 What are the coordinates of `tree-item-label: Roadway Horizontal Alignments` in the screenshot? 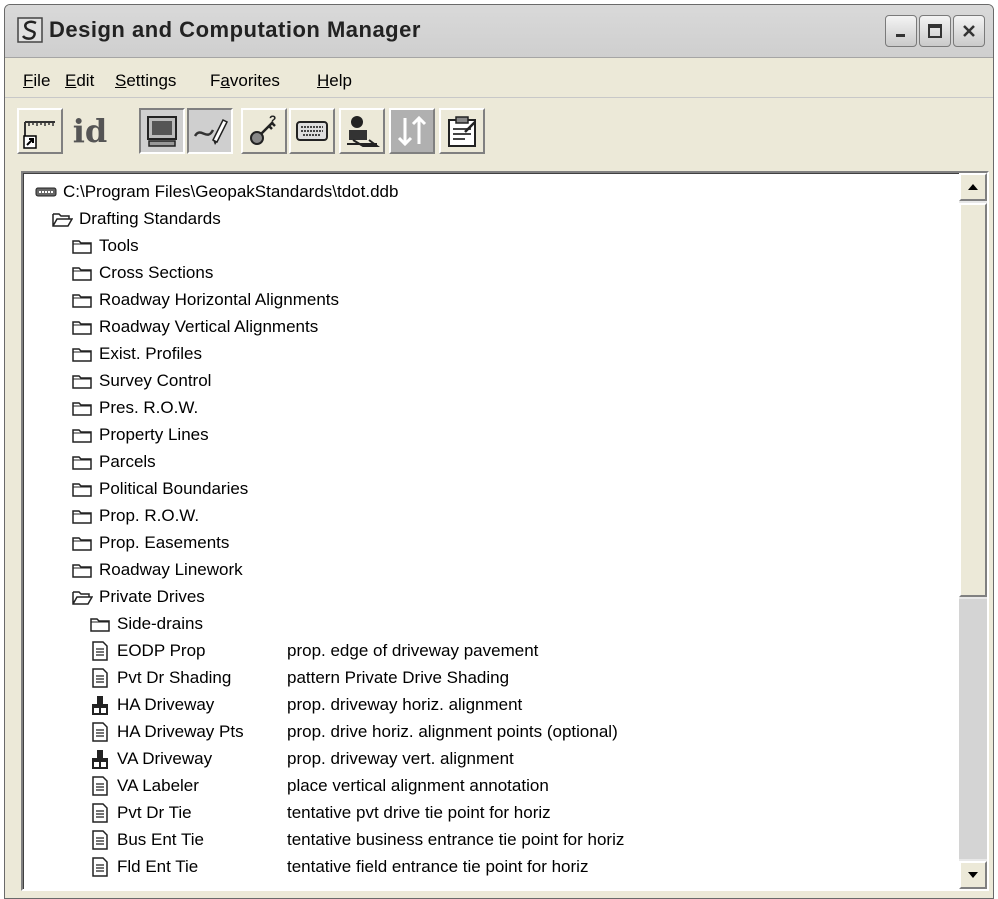 It's located at (219, 299).